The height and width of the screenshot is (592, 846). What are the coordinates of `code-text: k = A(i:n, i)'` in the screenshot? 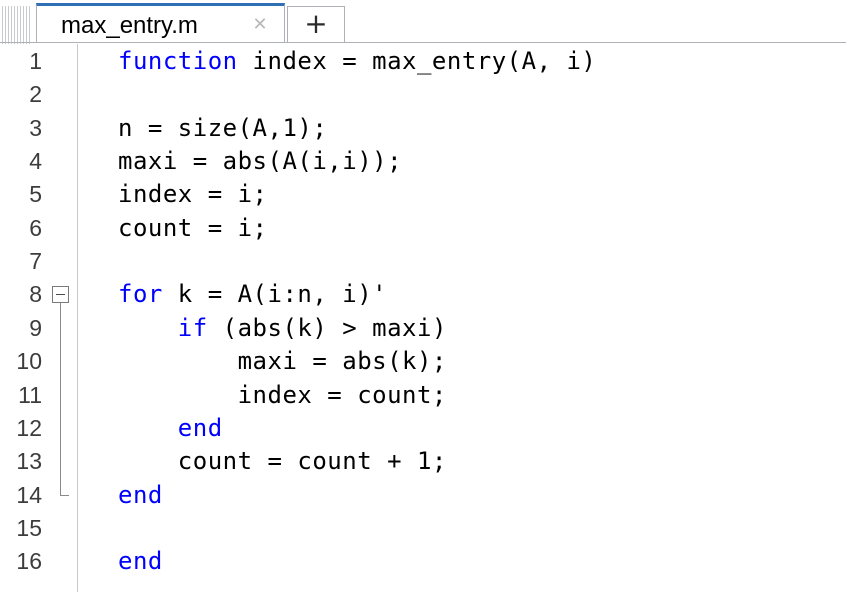 It's located at (275, 294).